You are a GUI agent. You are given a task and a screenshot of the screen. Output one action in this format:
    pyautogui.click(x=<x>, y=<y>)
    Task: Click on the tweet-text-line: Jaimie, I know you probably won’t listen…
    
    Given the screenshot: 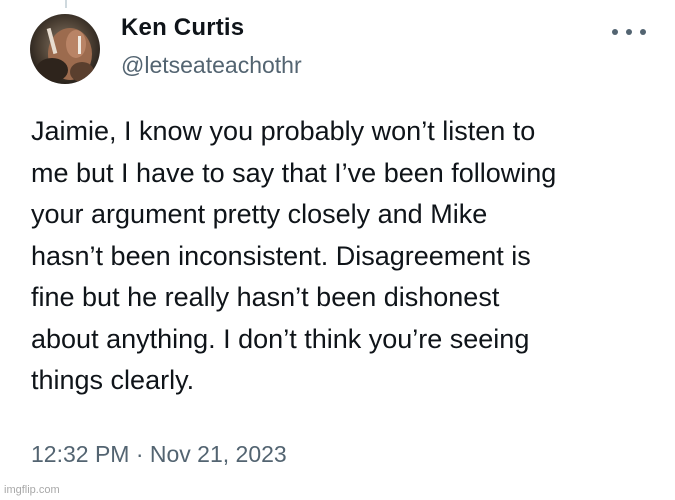 What is the action you would take?
    pyautogui.click(x=283, y=131)
    